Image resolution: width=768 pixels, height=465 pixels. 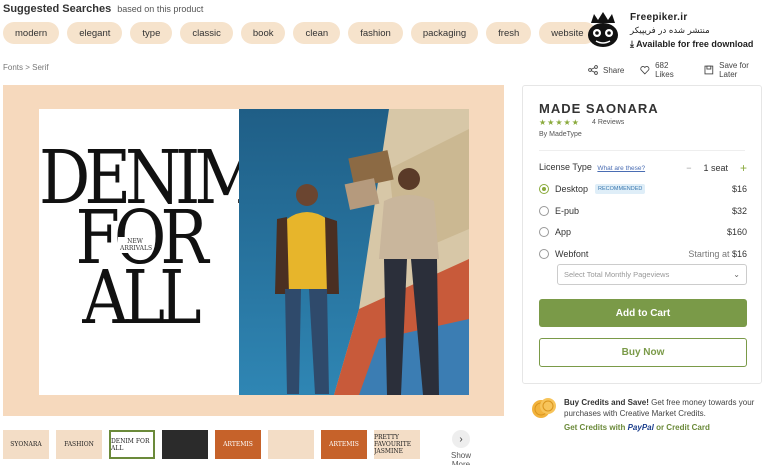 I want to click on suggested-searches-subtitle: based on this product, so click(x=160, y=9).